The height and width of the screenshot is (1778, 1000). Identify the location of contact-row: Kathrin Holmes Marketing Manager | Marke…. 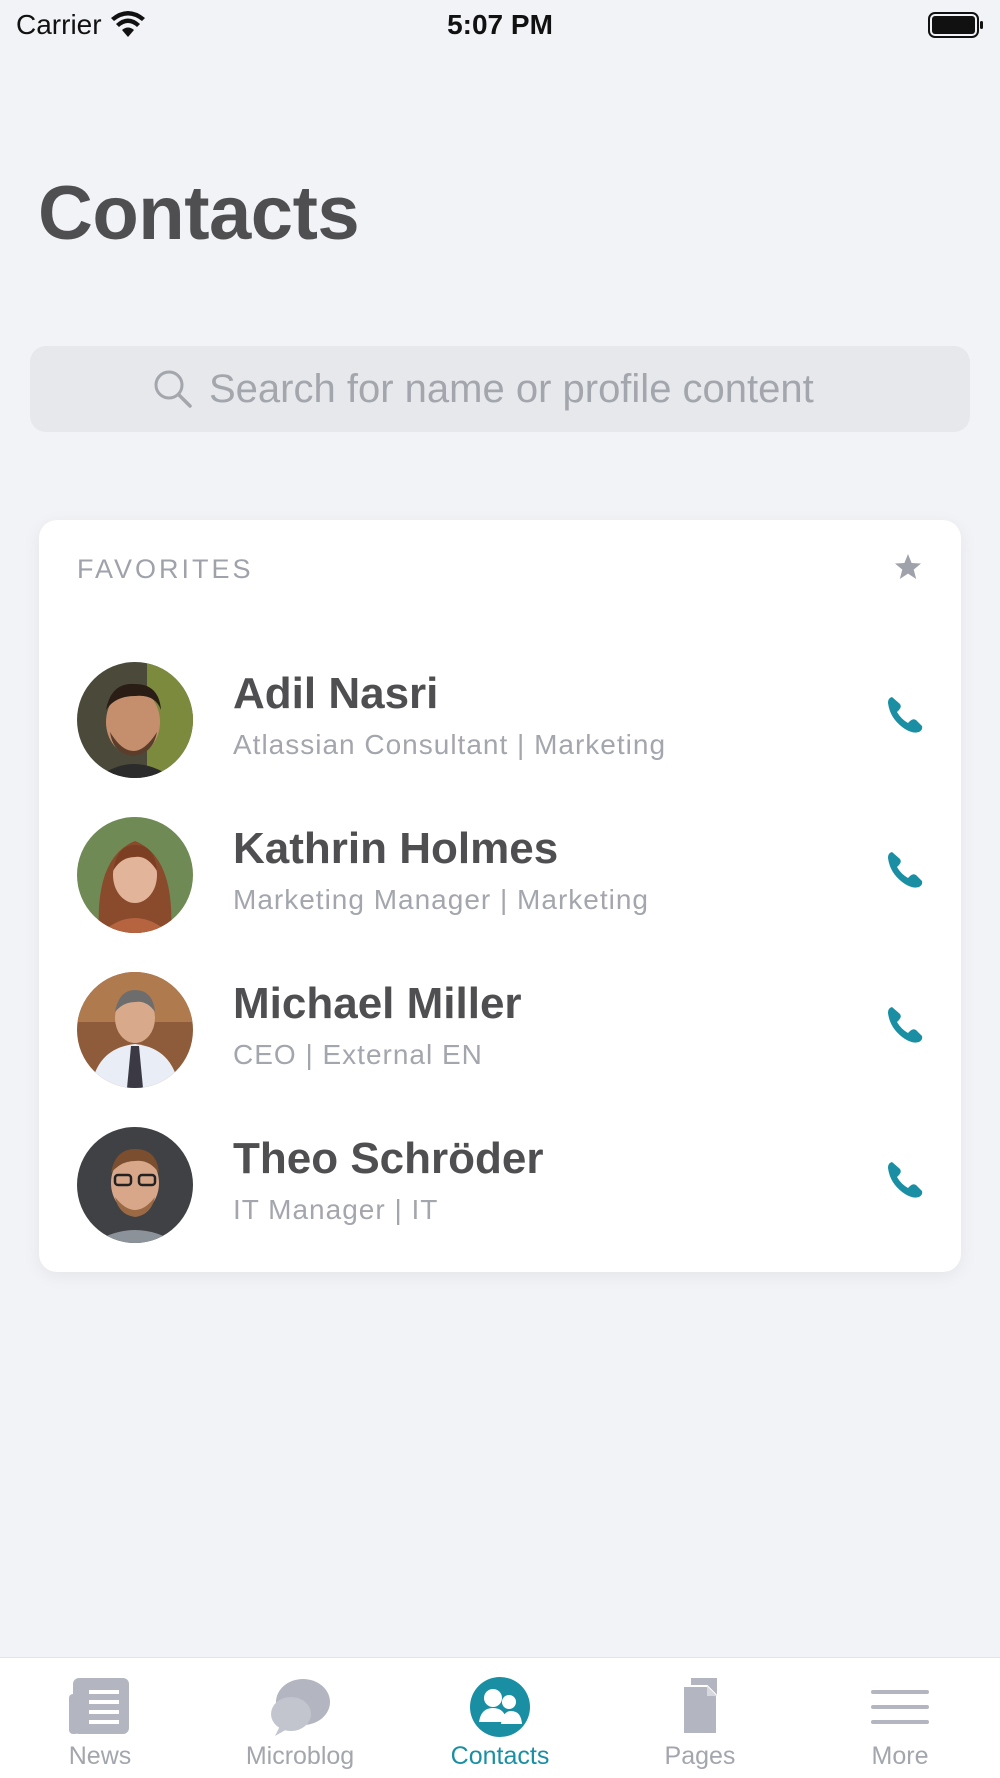
(500, 873).